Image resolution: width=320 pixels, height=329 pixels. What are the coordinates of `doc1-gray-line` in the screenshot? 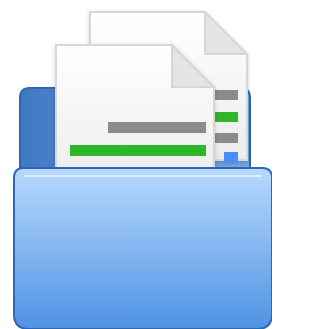 It's located at (157, 127).